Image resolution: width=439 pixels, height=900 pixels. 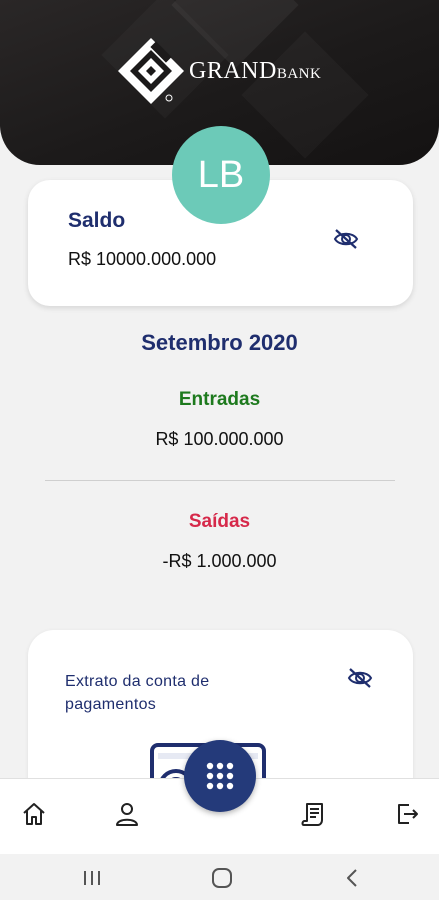 I want to click on income-value: R$ 100.000.000, so click(x=219, y=439).